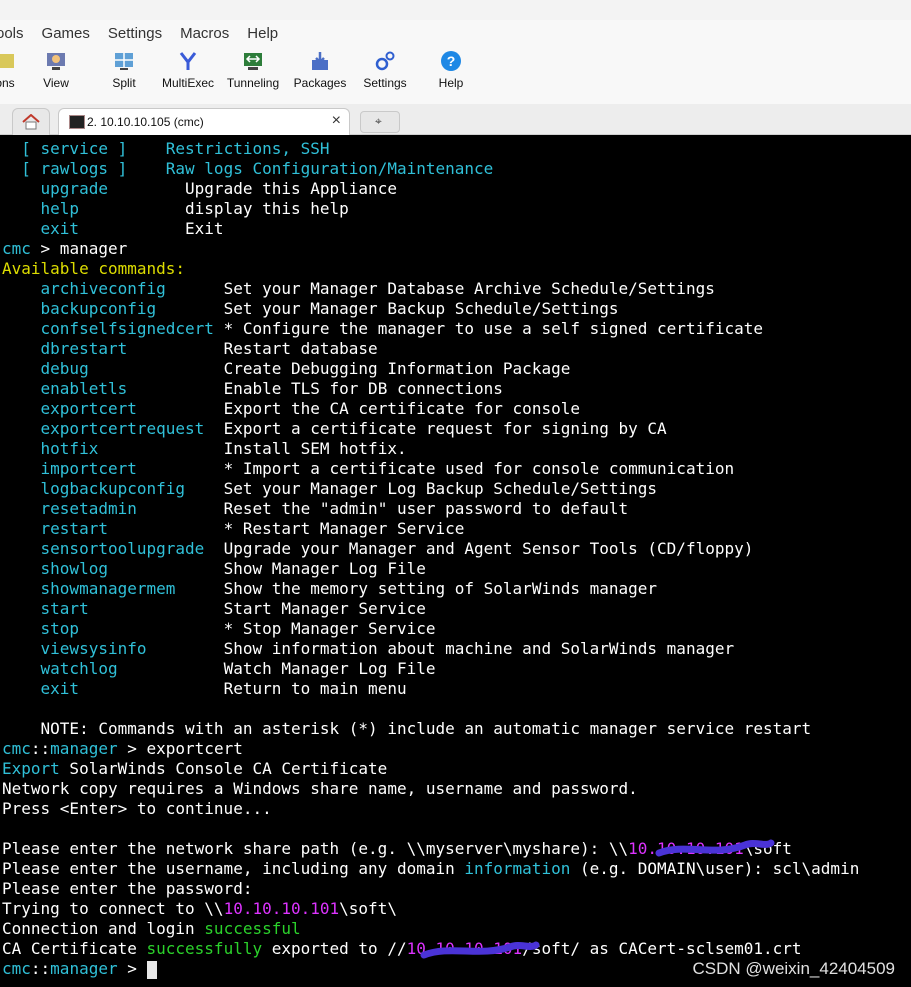  I want to click on command-description: Start Manager Service, so click(324, 608).